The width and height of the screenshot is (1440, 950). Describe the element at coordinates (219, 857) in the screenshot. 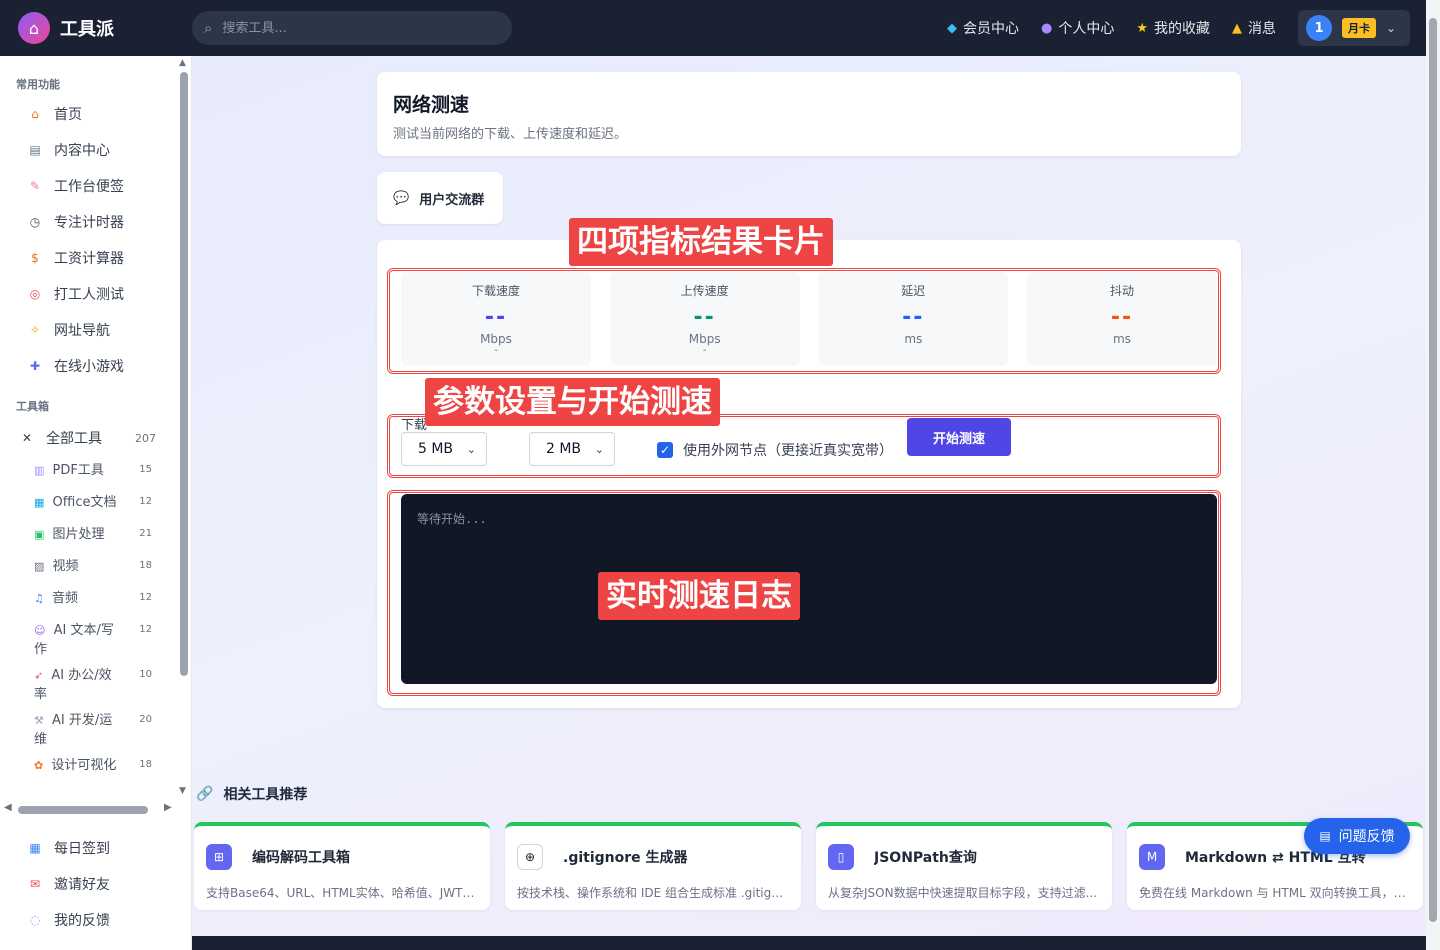

I see `encode-icon: ⊞` at that location.